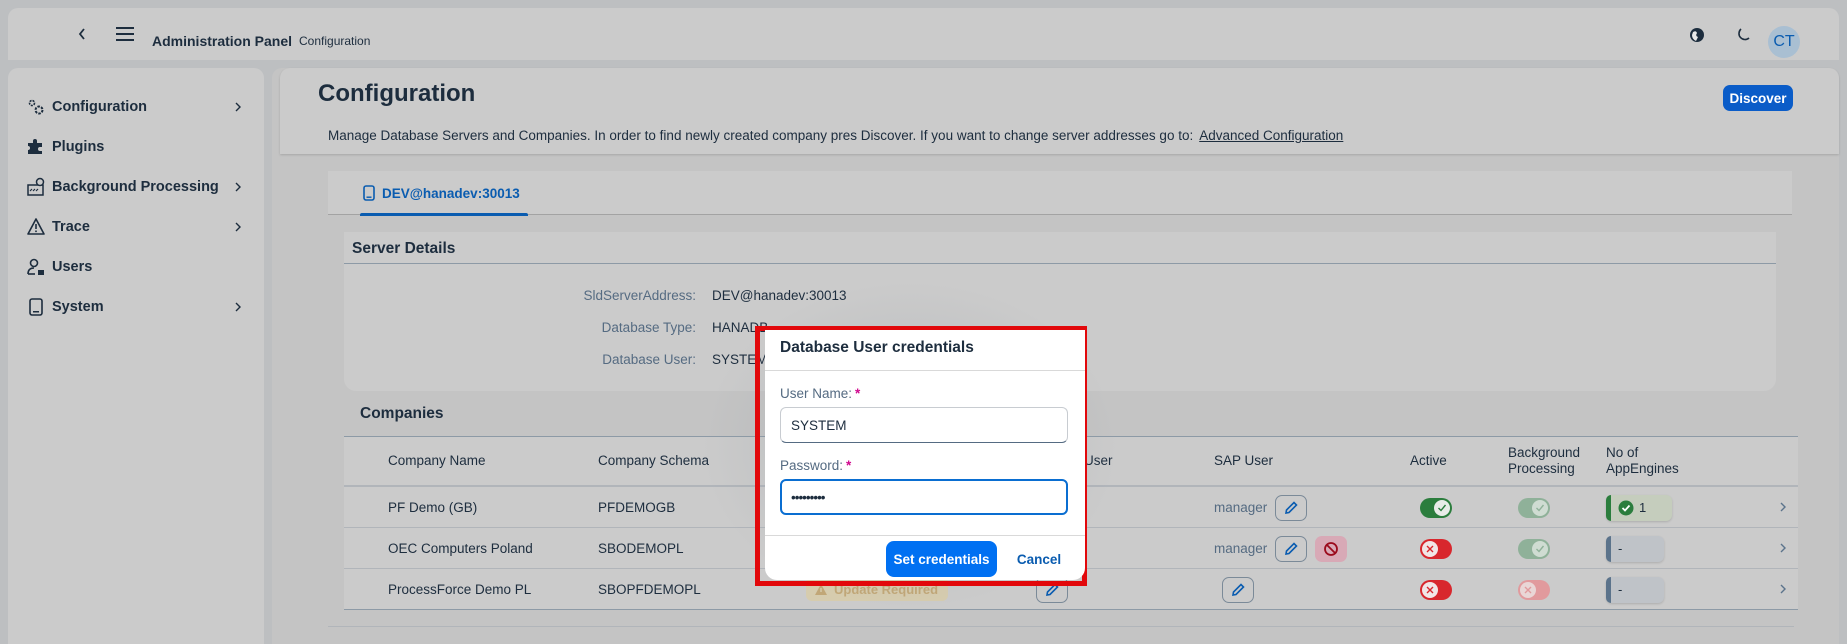 The height and width of the screenshot is (644, 1847). Describe the element at coordinates (100, 107) in the screenshot. I see `sidebar-item-label: Configuration` at that location.